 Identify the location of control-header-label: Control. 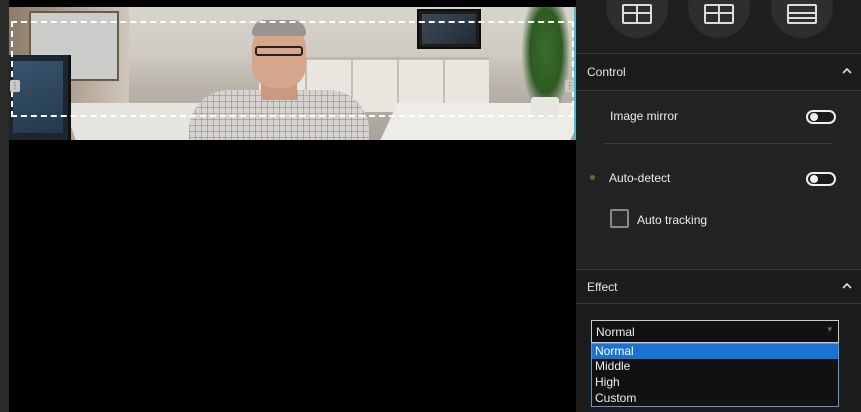
(606, 72).